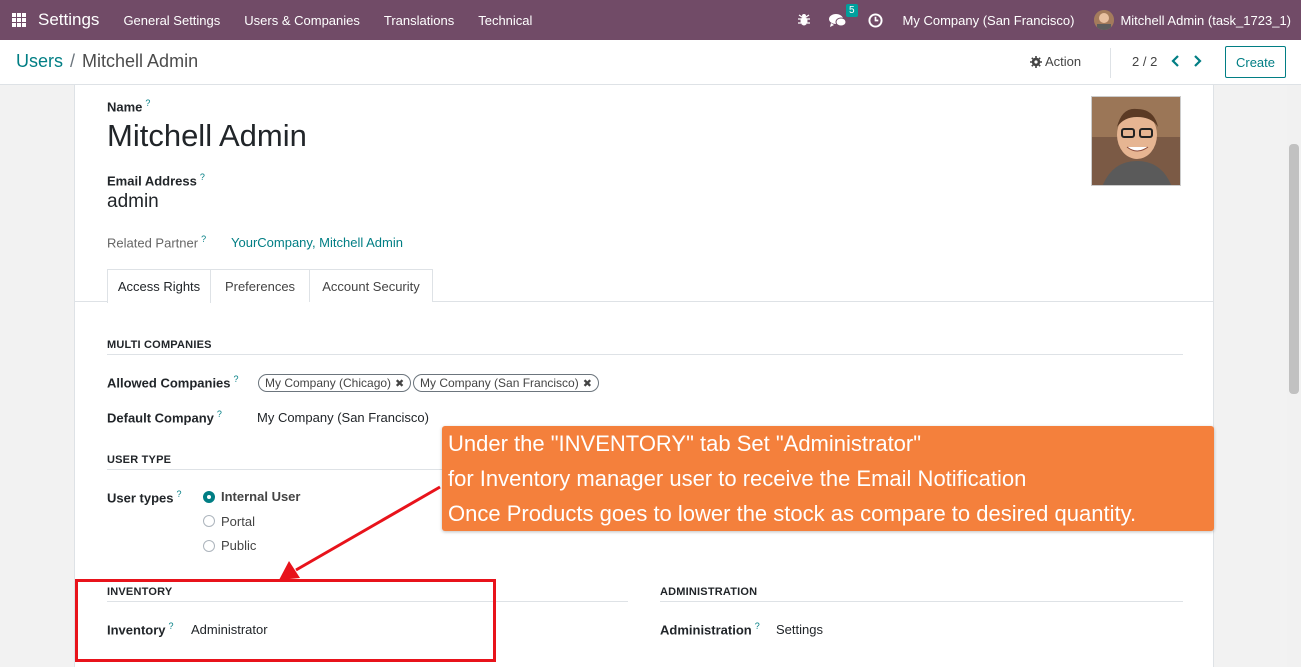  Describe the element at coordinates (302, 20) in the screenshot. I see `menu-users-companies: Users & Companies` at that location.